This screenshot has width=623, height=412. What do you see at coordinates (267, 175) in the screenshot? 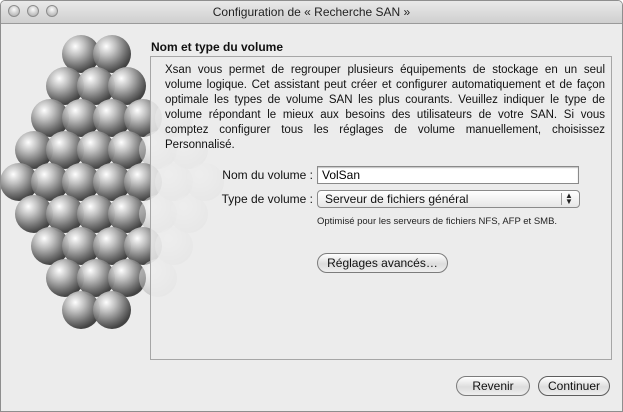
I see `volume-name-label: Nom du volume :` at bounding box center [267, 175].